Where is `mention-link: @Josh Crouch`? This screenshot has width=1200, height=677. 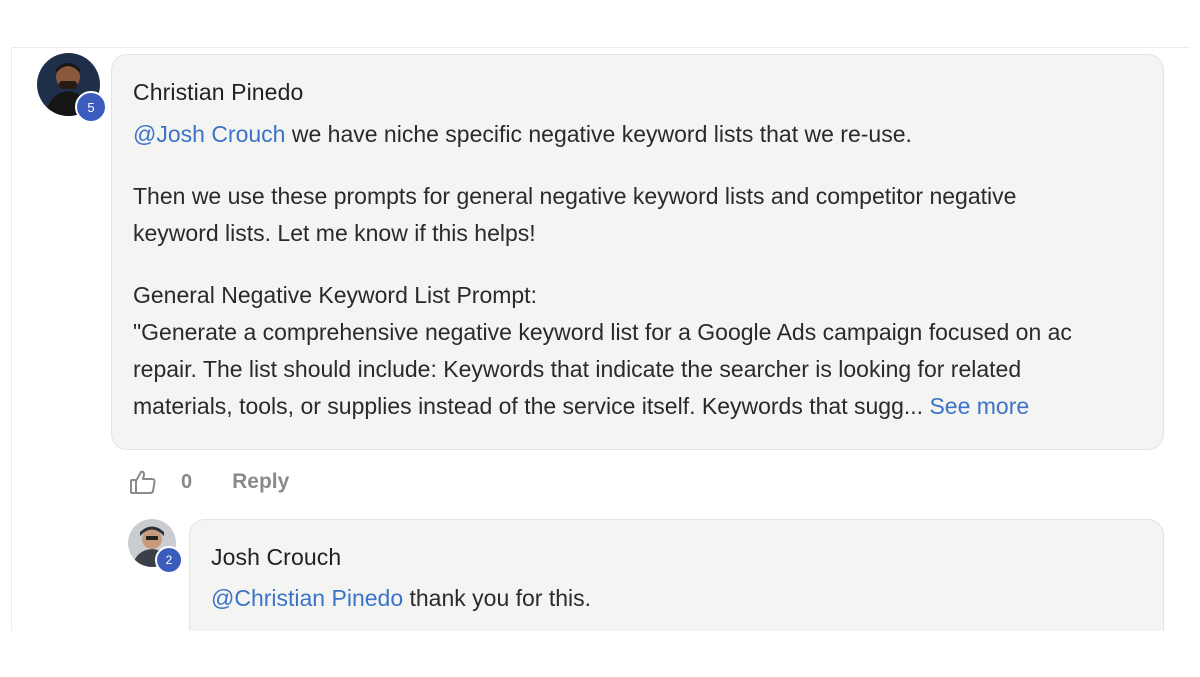 mention-link: @Josh Crouch is located at coordinates (209, 134).